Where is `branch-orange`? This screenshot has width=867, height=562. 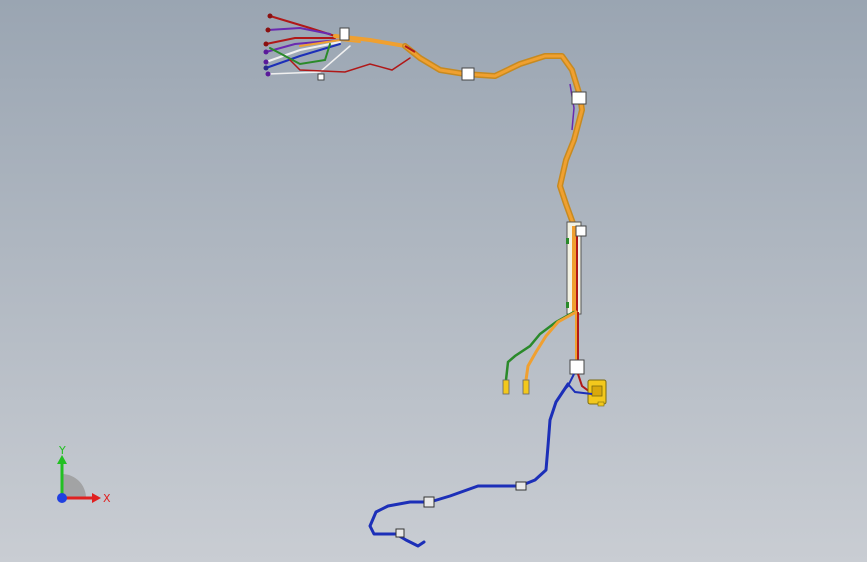 branch-orange is located at coordinates (551, 346).